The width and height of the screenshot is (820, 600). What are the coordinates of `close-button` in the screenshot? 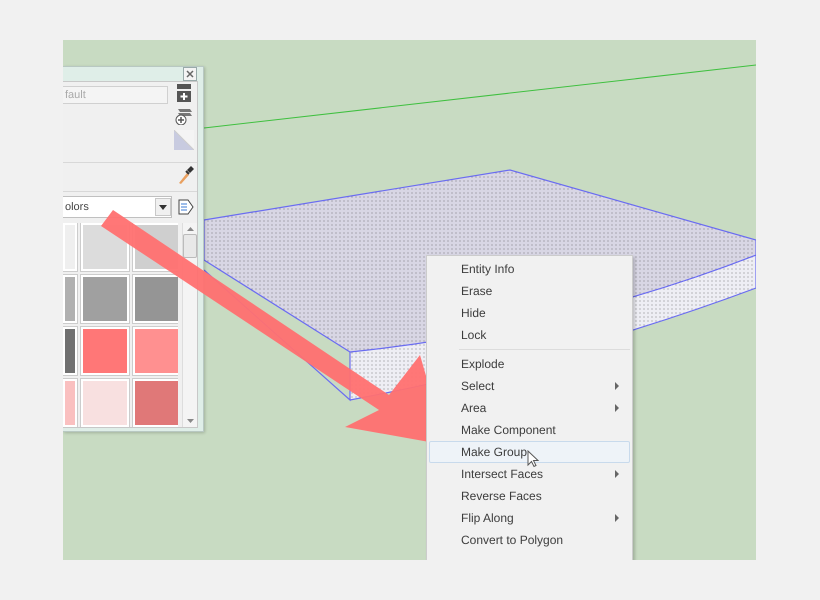 It's located at (190, 74).